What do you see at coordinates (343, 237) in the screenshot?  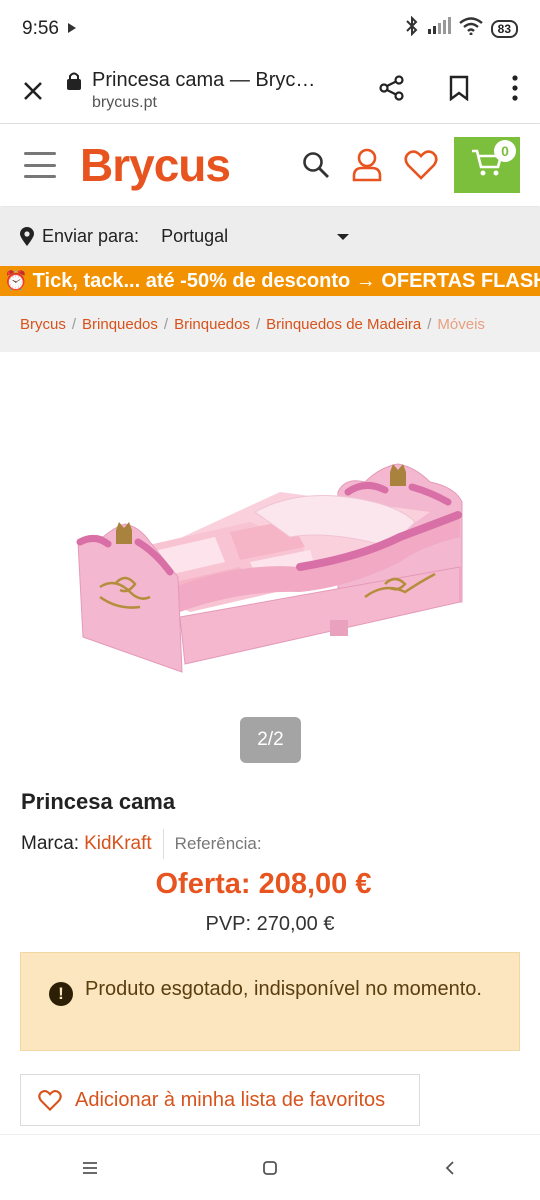 I see `chevron-down-icon` at bounding box center [343, 237].